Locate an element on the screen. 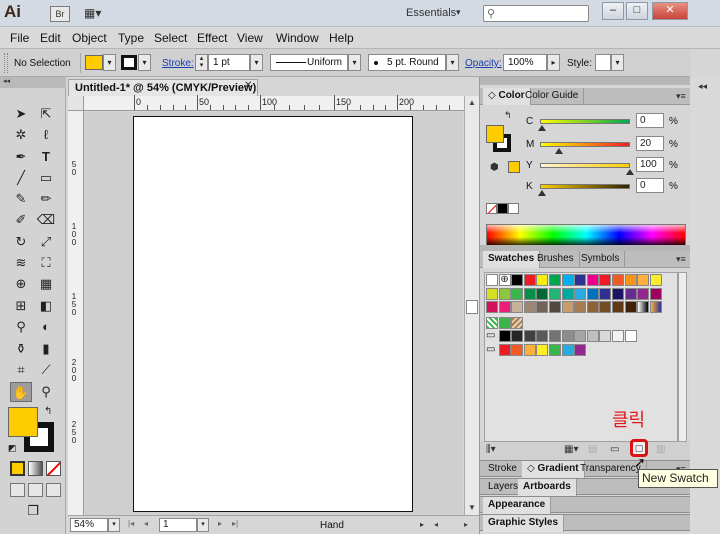  scroll-down-icon: ▼ is located at coordinates (472, 508).